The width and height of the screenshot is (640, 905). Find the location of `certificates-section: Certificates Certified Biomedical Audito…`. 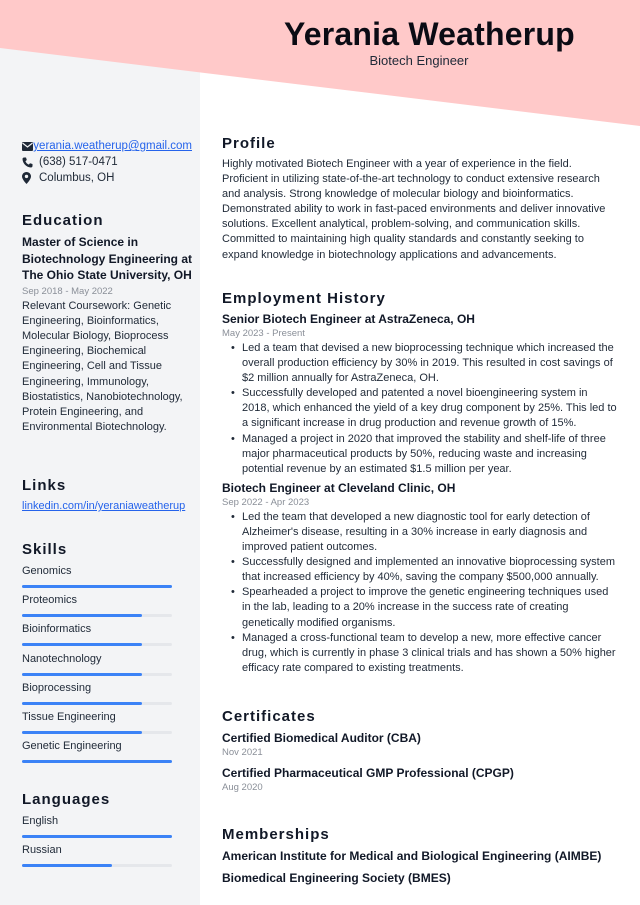

certificates-section: Certificates Certified Biomedical Audito… is located at coordinates (419, 750).